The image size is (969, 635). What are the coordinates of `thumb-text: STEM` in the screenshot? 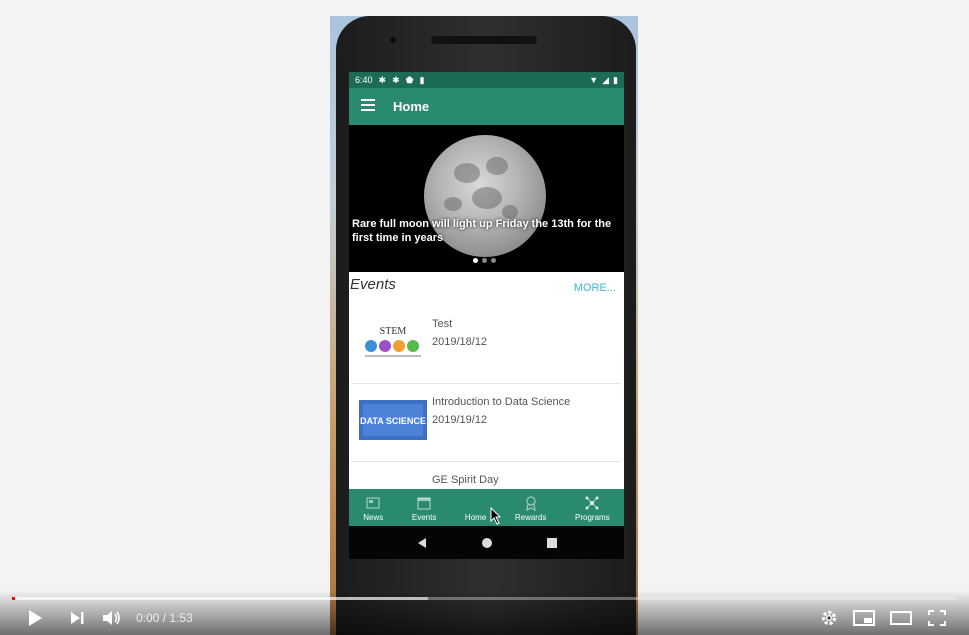 It's located at (393, 331).